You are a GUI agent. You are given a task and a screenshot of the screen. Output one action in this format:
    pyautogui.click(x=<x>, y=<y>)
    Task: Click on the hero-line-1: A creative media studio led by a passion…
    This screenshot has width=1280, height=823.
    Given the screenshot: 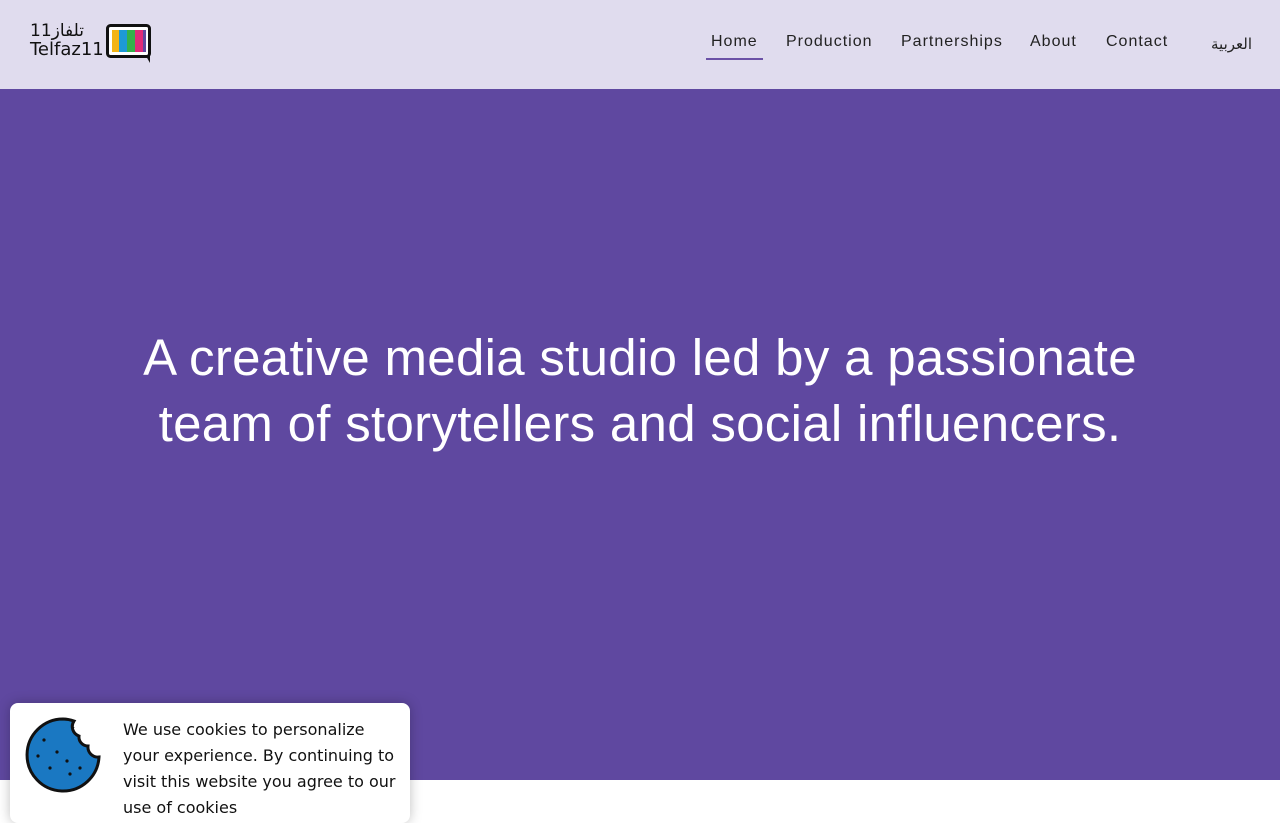 What is the action you would take?
    pyautogui.click(x=640, y=357)
    